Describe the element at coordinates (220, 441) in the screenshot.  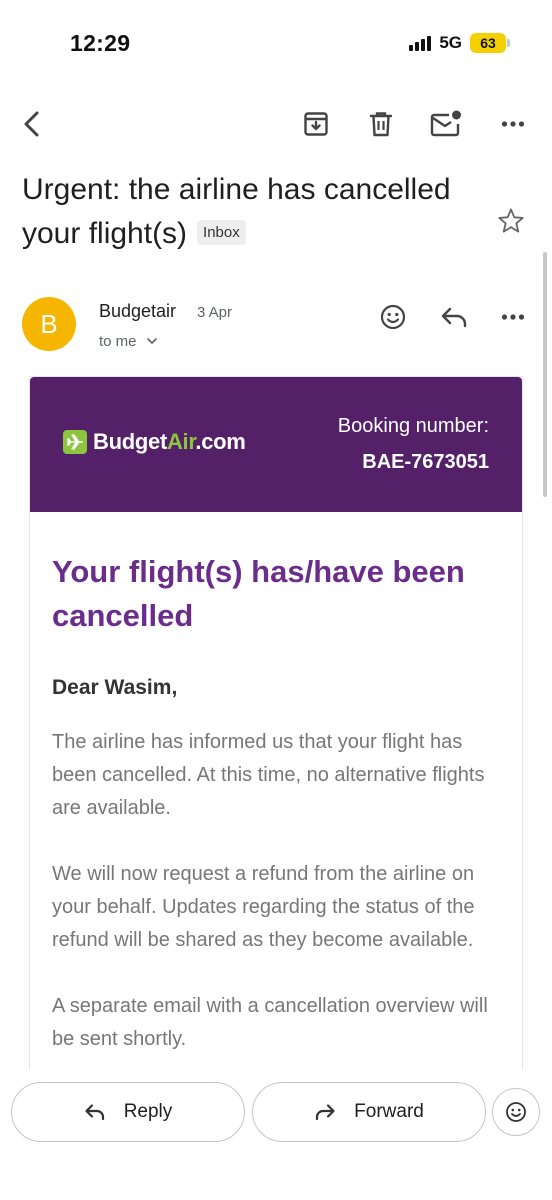
I see `logo-text-suffix: .com` at that location.